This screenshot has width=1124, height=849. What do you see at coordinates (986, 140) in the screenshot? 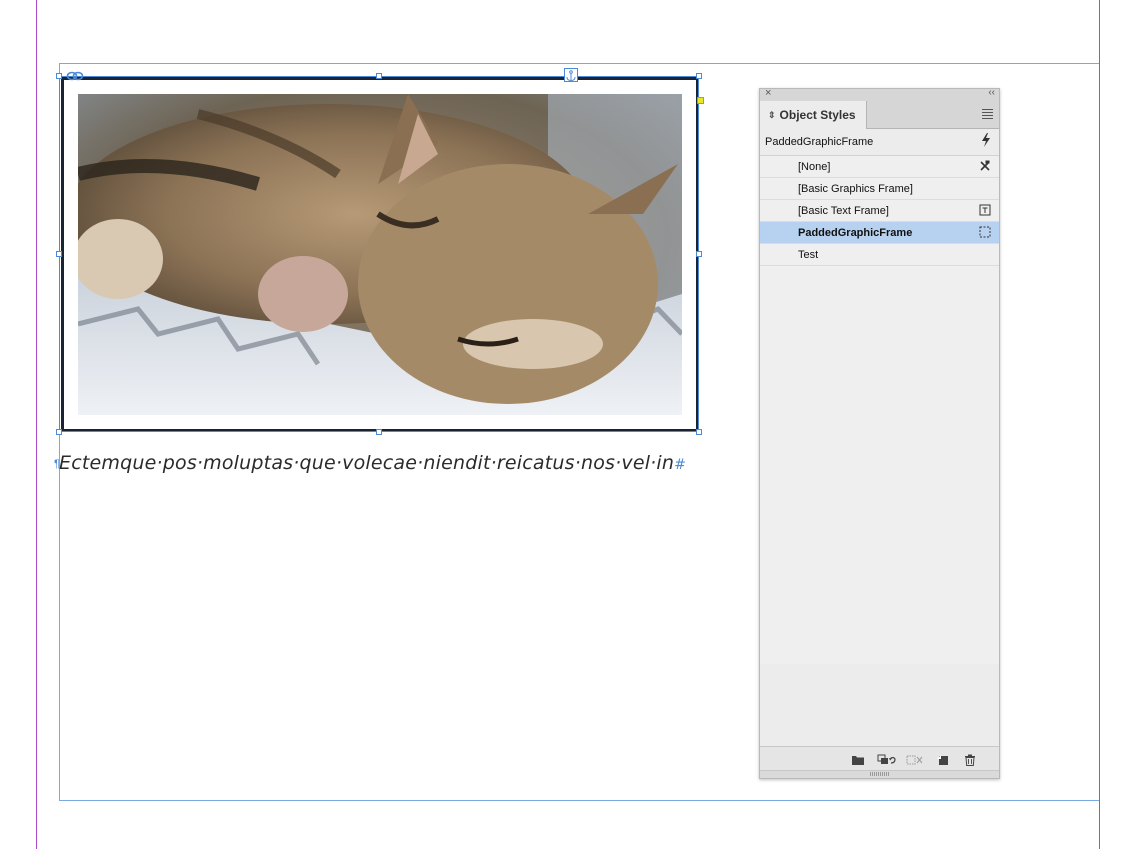
I see `quick-apply-icon` at bounding box center [986, 140].